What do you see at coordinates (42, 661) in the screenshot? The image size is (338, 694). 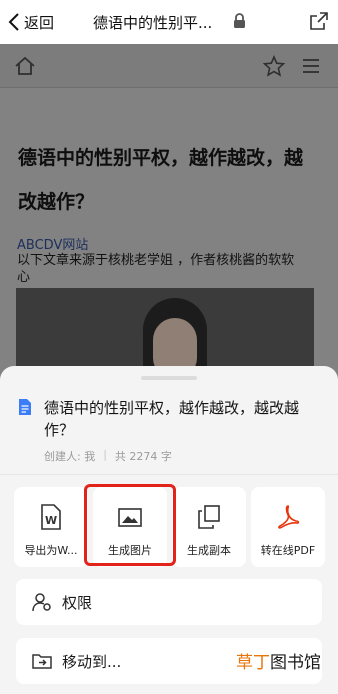 I see `folder-move-icon` at bounding box center [42, 661].